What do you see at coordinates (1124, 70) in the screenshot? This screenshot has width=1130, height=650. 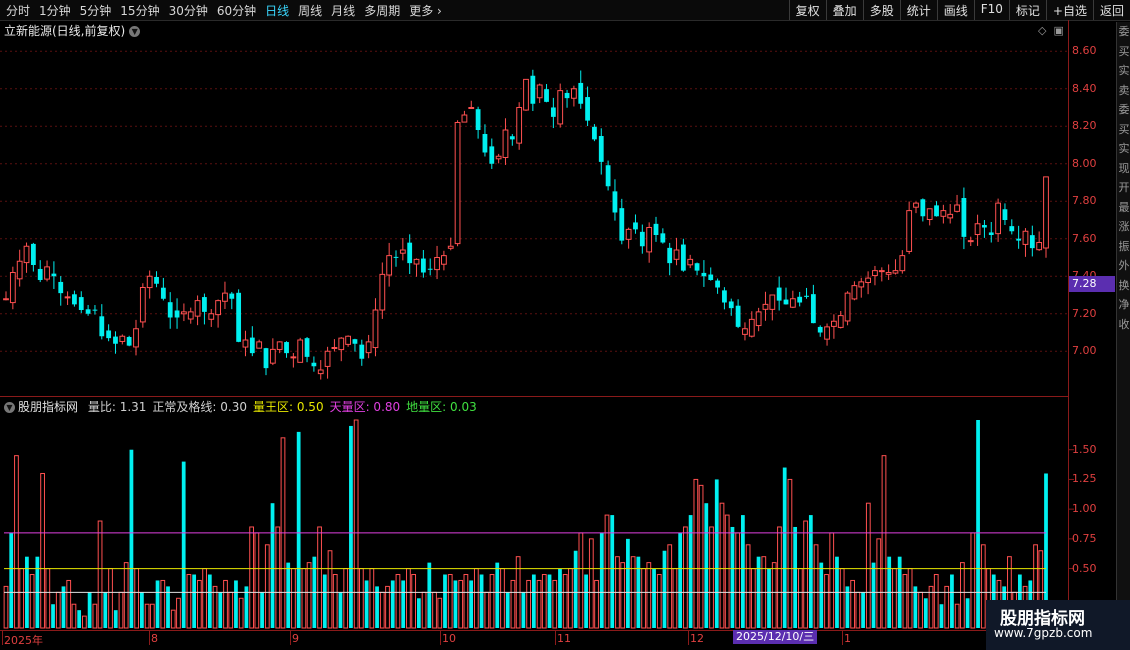 I see `side-strip-label: 实` at bounding box center [1124, 70].